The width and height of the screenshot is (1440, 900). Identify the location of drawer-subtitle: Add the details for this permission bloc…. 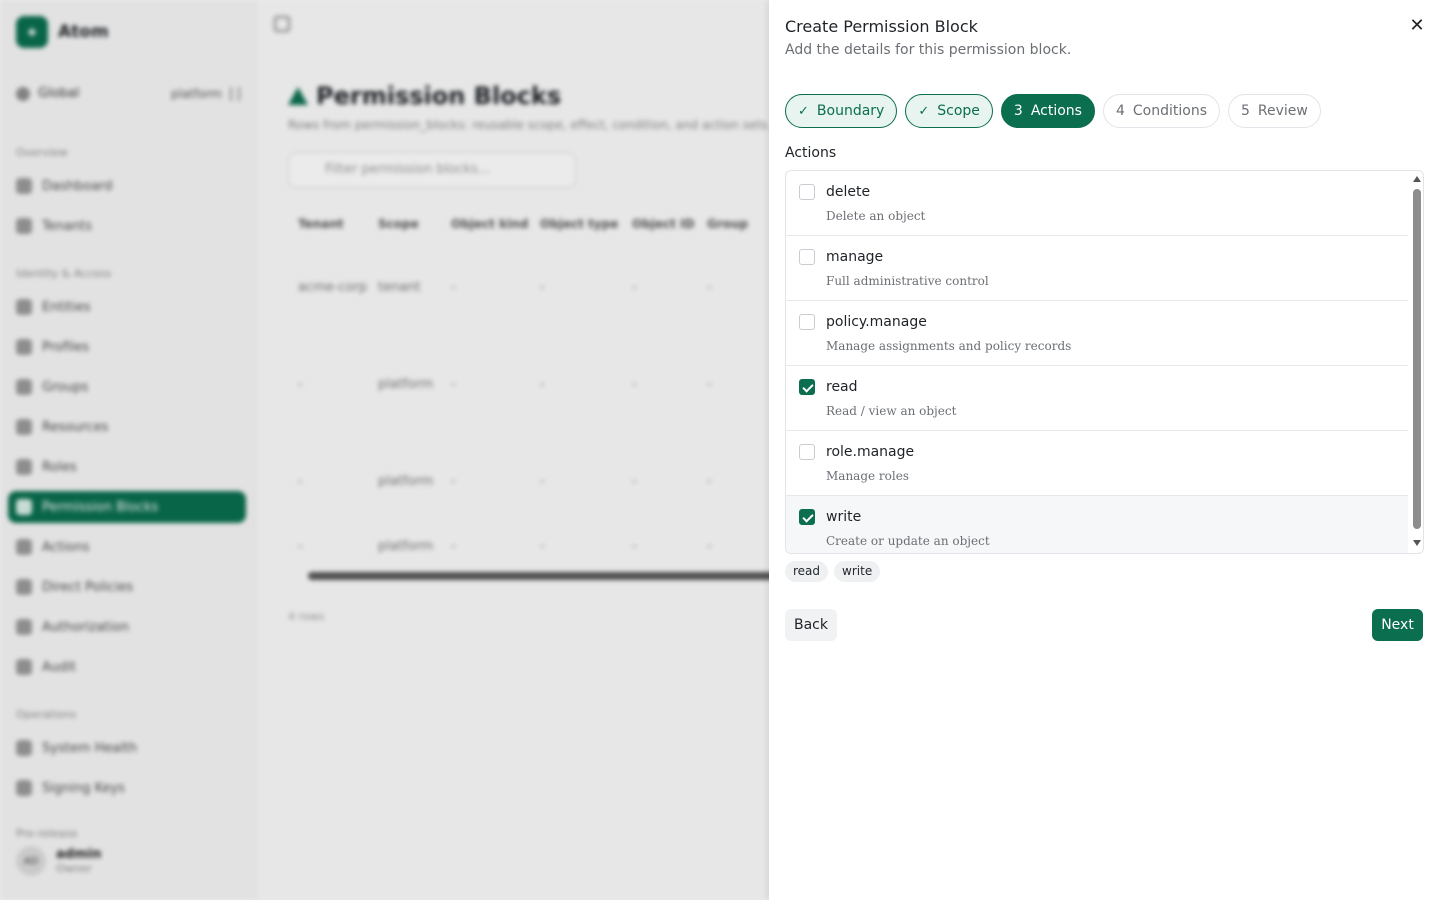
(928, 50).